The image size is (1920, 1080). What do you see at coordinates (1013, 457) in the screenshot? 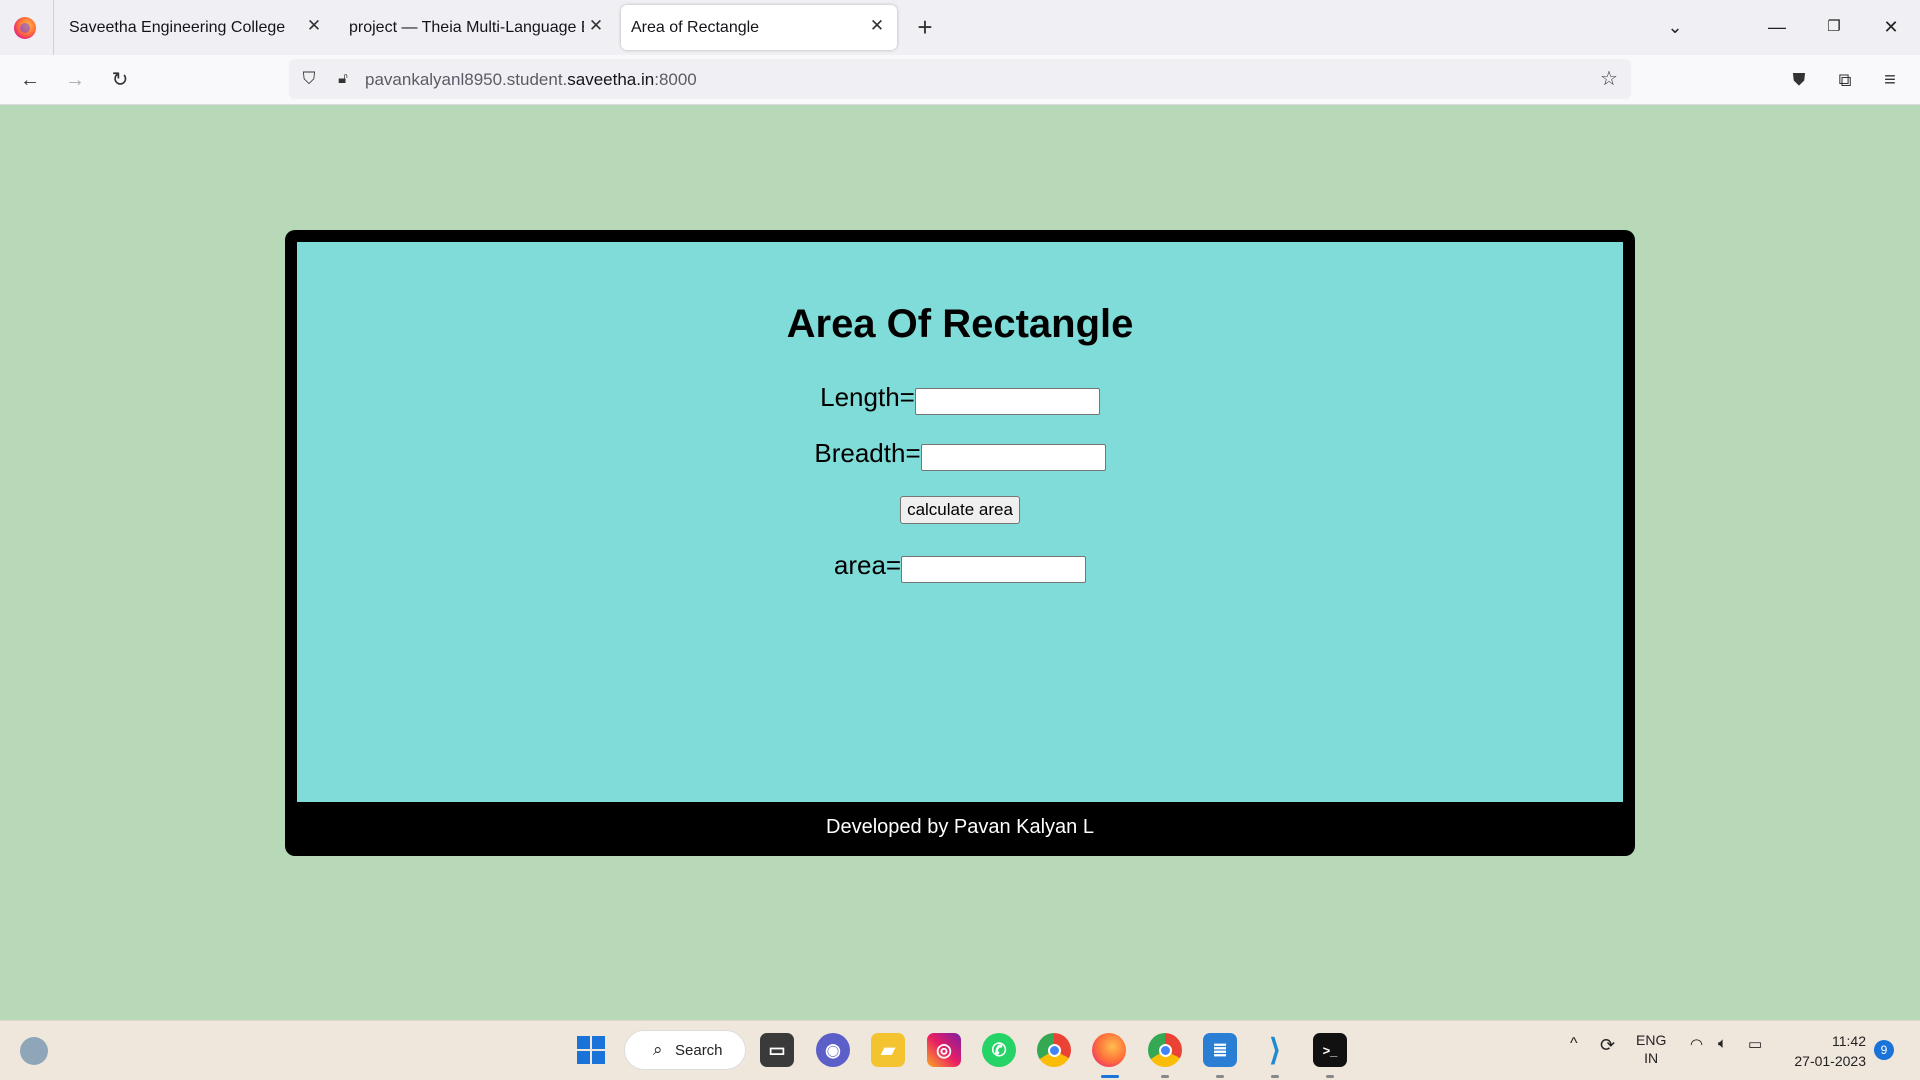
I see `breadth-input` at bounding box center [1013, 457].